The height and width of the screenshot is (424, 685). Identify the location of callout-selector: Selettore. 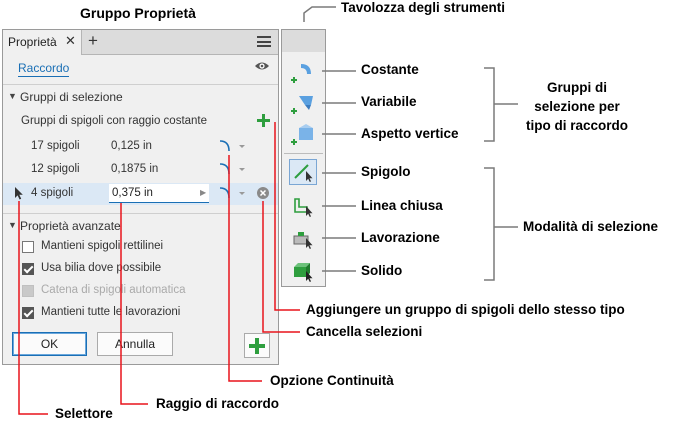
(84, 413).